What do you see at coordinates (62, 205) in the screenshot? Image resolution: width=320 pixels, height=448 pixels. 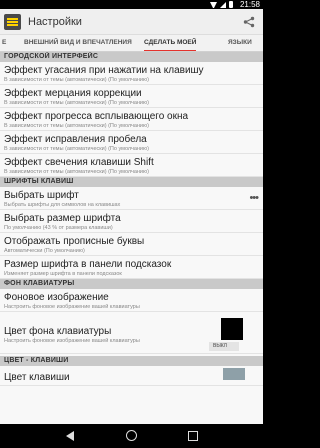 I see `setting-subtitle: Выбрать шрифты для символов на клавишах` at bounding box center [62, 205].